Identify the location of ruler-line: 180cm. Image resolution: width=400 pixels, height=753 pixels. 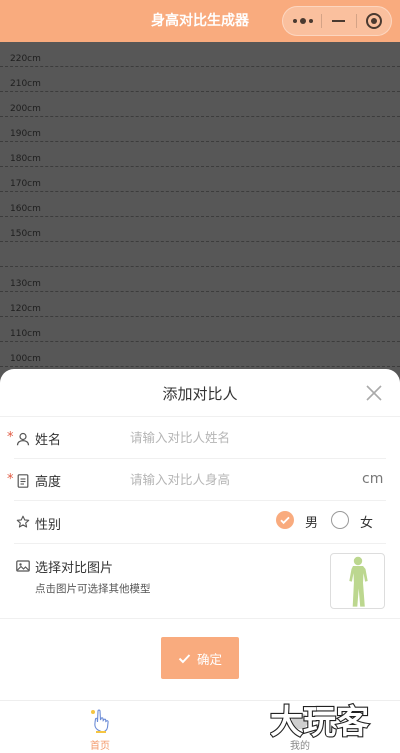
(200, 154).